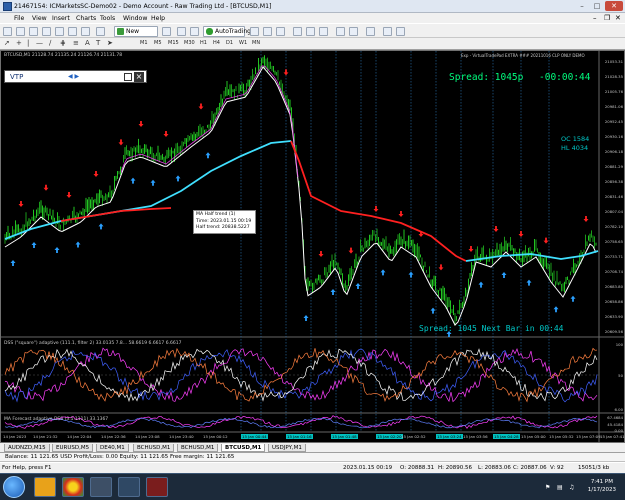 This screenshot has height=500, width=625. Describe the element at coordinates (112, 448) in the screenshot. I see `tab-de40-m1: DE40,M1` at that location.